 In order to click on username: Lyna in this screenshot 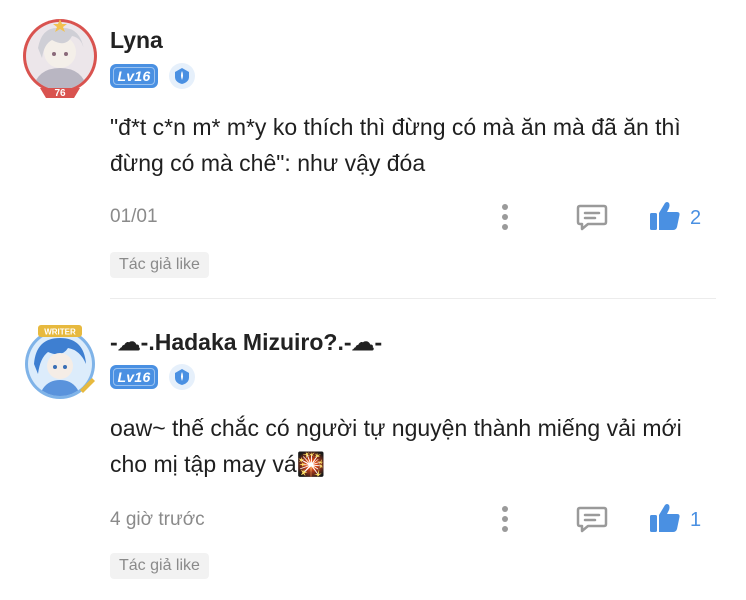, I will do `click(136, 40)`.